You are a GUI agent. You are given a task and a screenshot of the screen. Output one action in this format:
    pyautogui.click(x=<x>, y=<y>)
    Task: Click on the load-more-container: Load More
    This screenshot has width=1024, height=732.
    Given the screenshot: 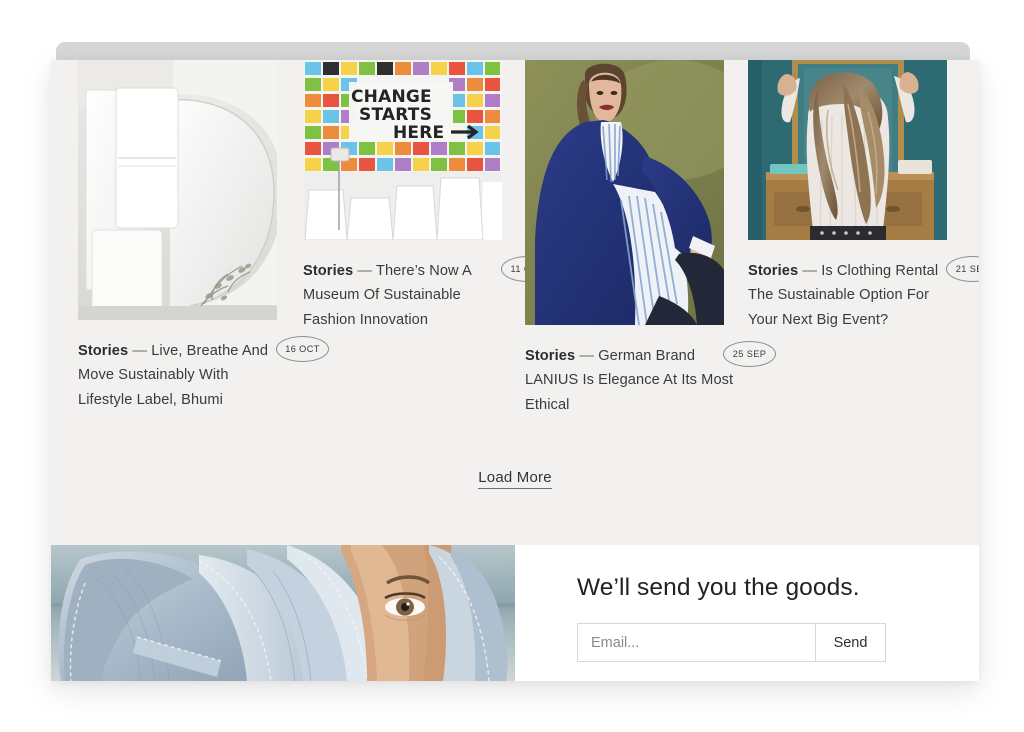 What is the action you would take?
    pyautogui.click(x=515, y=479)
    